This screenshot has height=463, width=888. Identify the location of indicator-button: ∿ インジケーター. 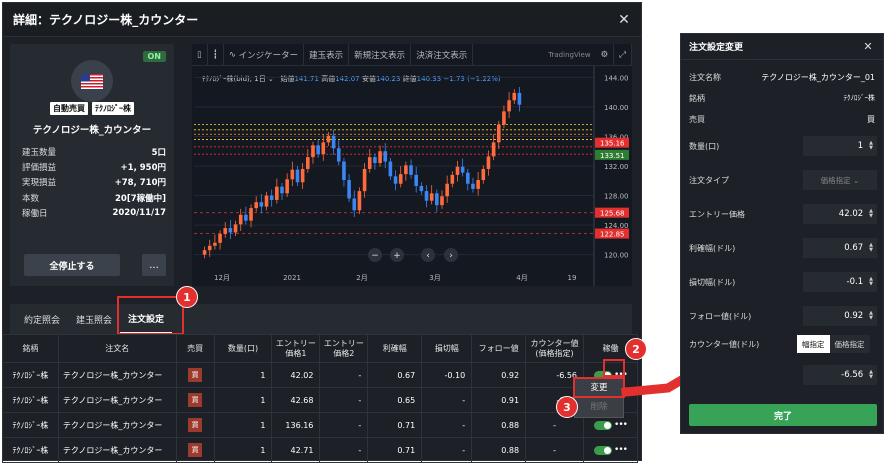
(264, 54).